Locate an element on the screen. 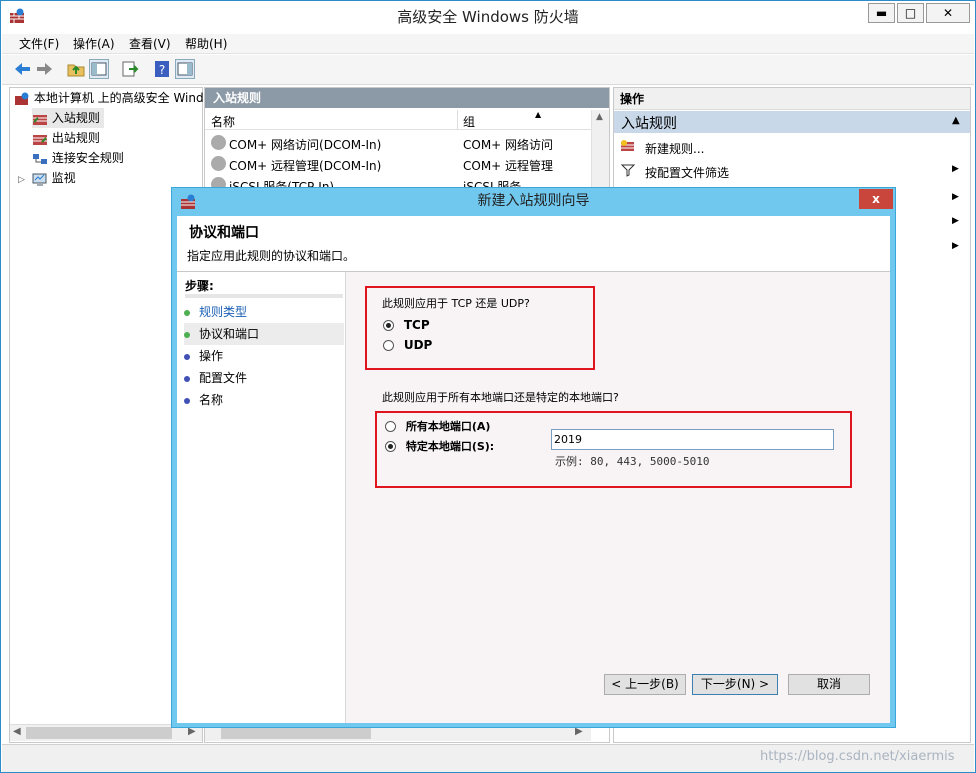 Image resolution: width=976 pixels, height=773 pixels. up-folder-icon is located at coordinates (76, 69).